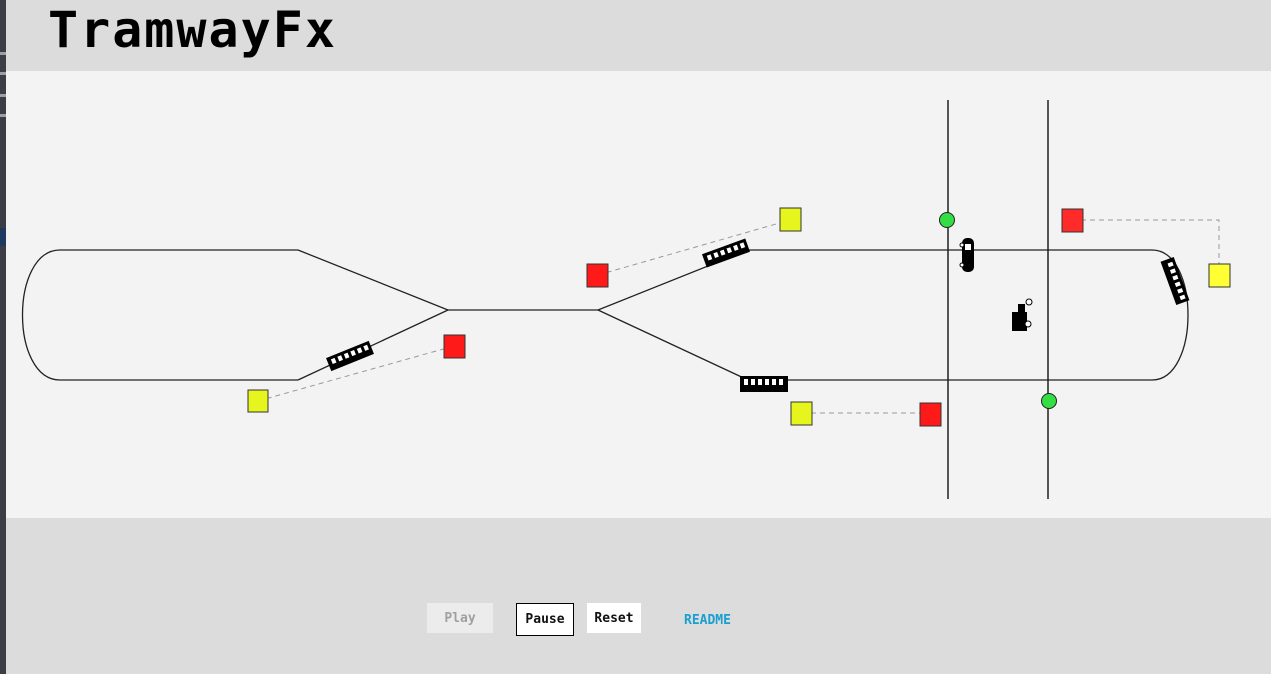 The image size is (1271, 674). I want to click on pause-button: Pause, so click(545, 619).